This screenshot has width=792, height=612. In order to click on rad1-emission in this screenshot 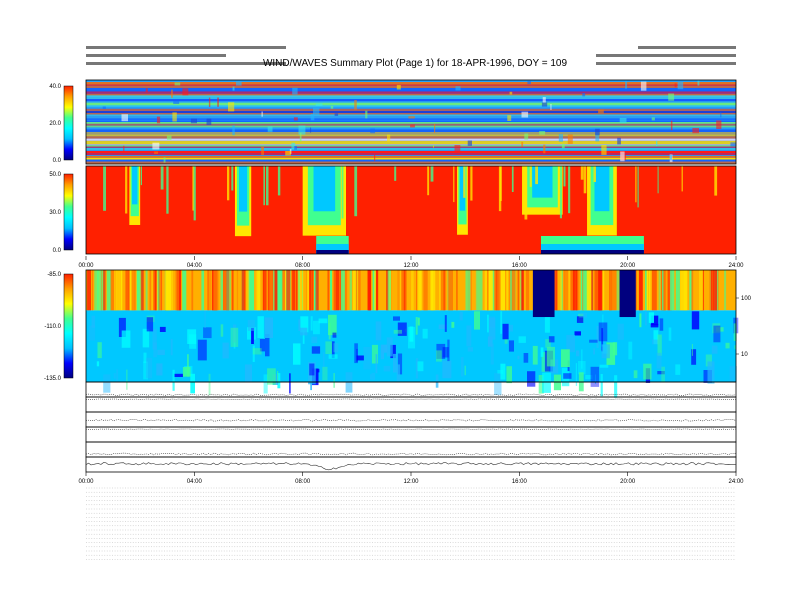, I will do `click(332, 252)`.